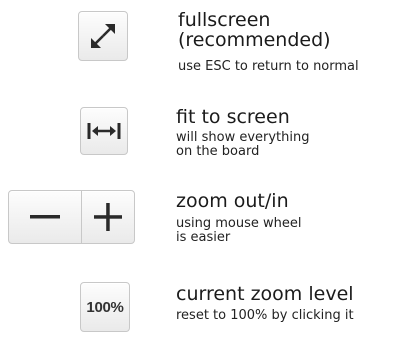 This screenshot has width=393, height=347. I want to click on minus-icon, so click(45, 217).